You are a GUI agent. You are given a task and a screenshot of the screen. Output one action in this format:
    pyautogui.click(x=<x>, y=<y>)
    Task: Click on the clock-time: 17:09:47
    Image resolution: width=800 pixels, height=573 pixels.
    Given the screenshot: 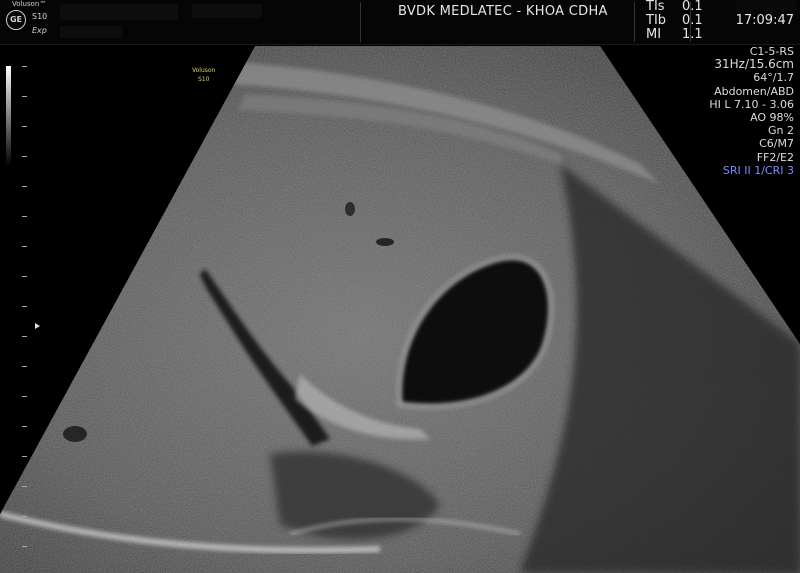 What is the action you would take?
    pyautogui.click(x=764, y=20)
    